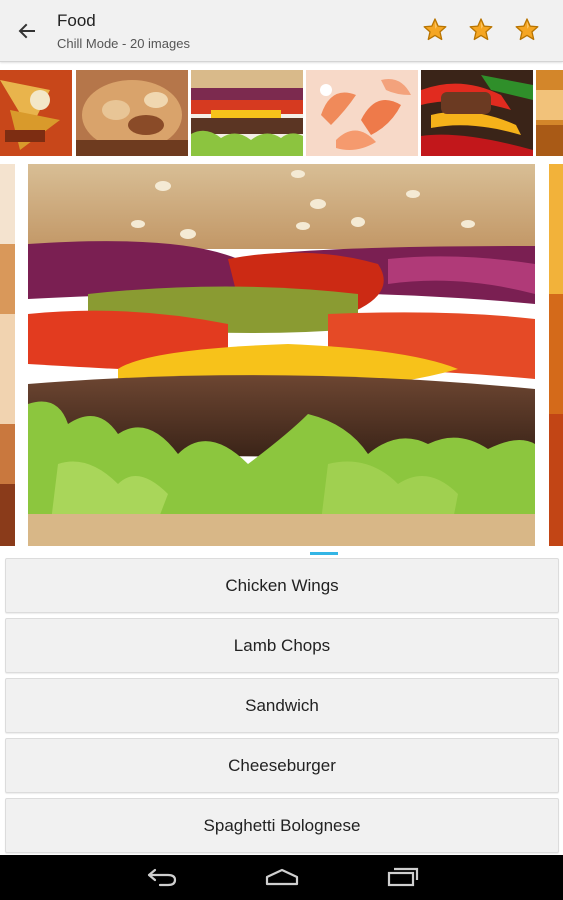 The height and width of the screenshot is (900, 563). I want to click on thumbnail-peppers-steak, so click(477, 113).